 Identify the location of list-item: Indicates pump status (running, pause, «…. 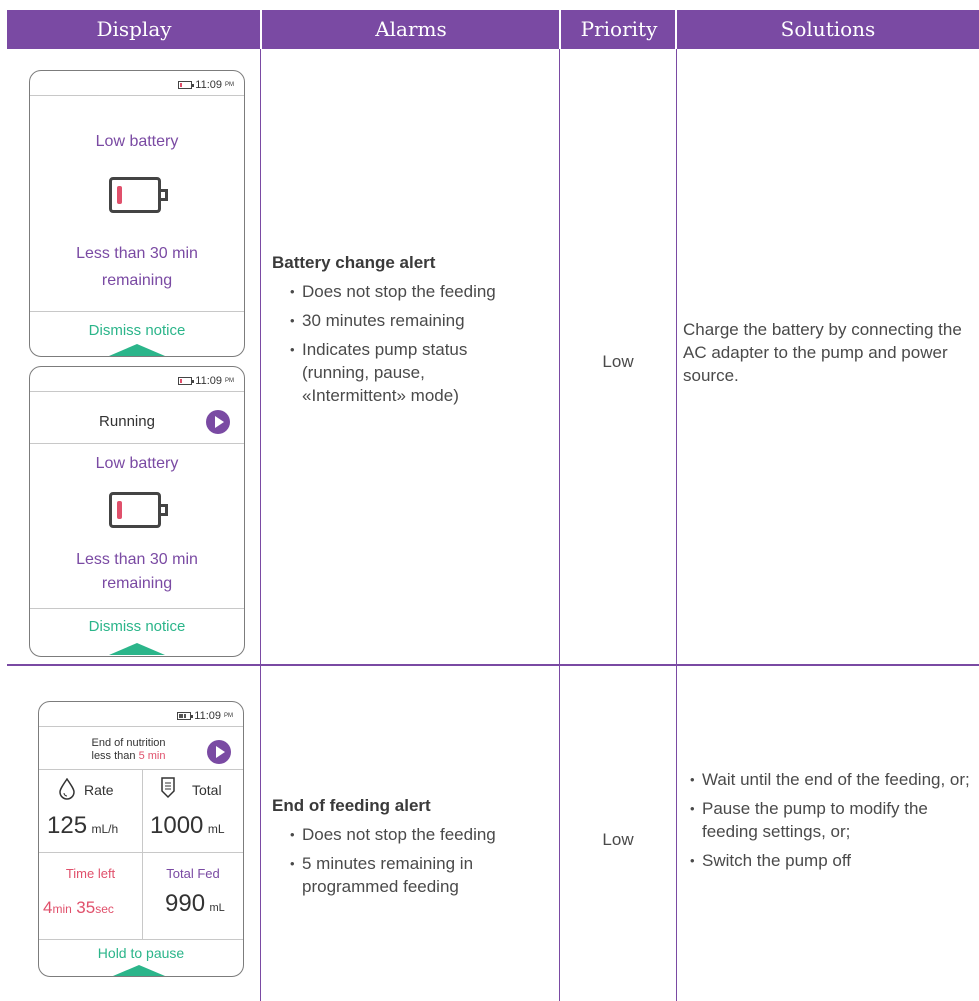
(410, 372).